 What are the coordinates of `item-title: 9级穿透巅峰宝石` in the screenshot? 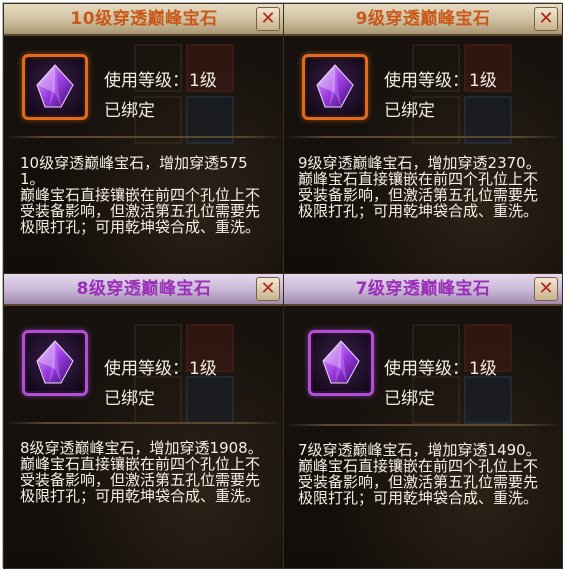 It's located at (423, 19).